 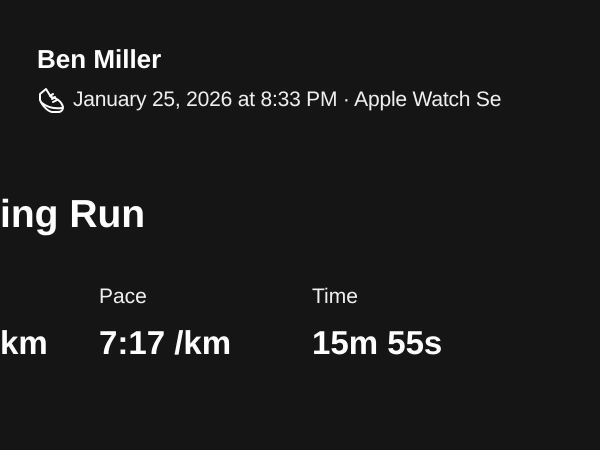 I want to click on stat-label: Time, so click(x=335, y=297).